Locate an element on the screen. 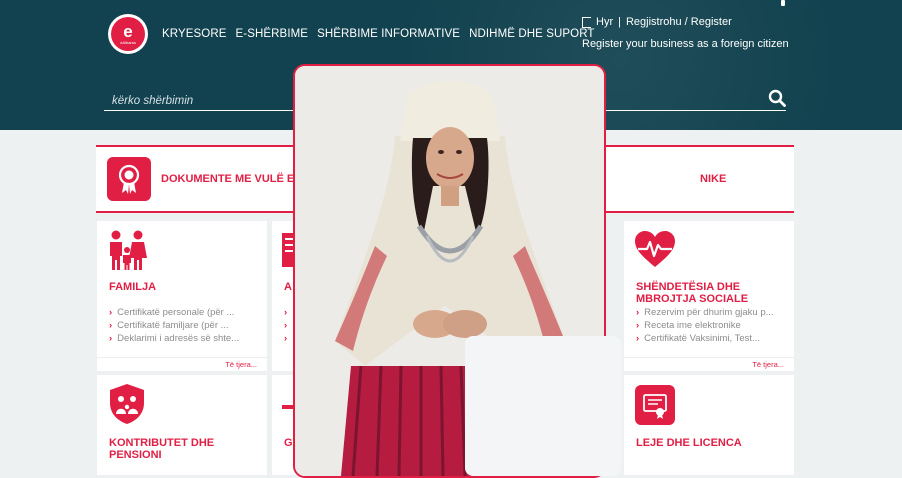 This screenshot has width=902, height=478. nav-ndihme-dhe-suport: NDIHMË DHE SUPORT is located at coordinates (531, 34).